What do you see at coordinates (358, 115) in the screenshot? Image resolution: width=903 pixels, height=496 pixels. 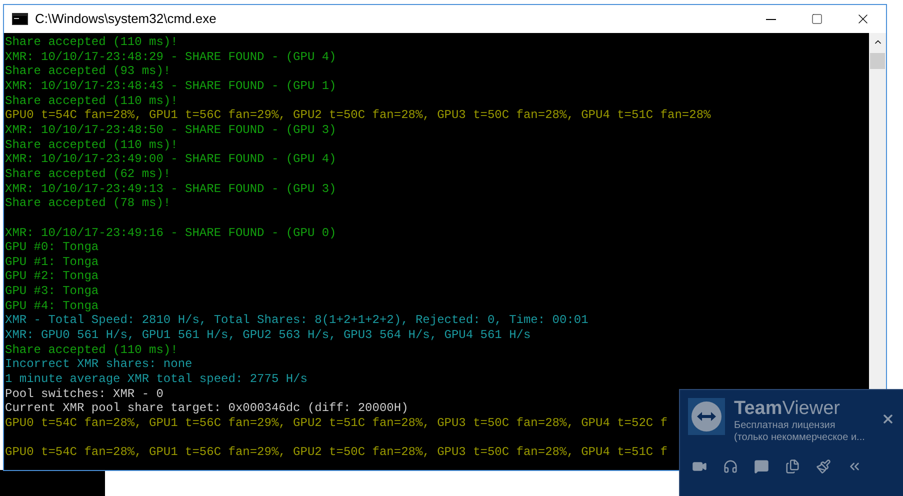 I see `console-line: GPU0 t=54C fan=28%, GPU1 t=56C fan=29%, GPU2 t=50C fan=28%, GPU3 t=50C fan=28%, GPU4 t=51C fan=28%` at bounding box center [358, 115].